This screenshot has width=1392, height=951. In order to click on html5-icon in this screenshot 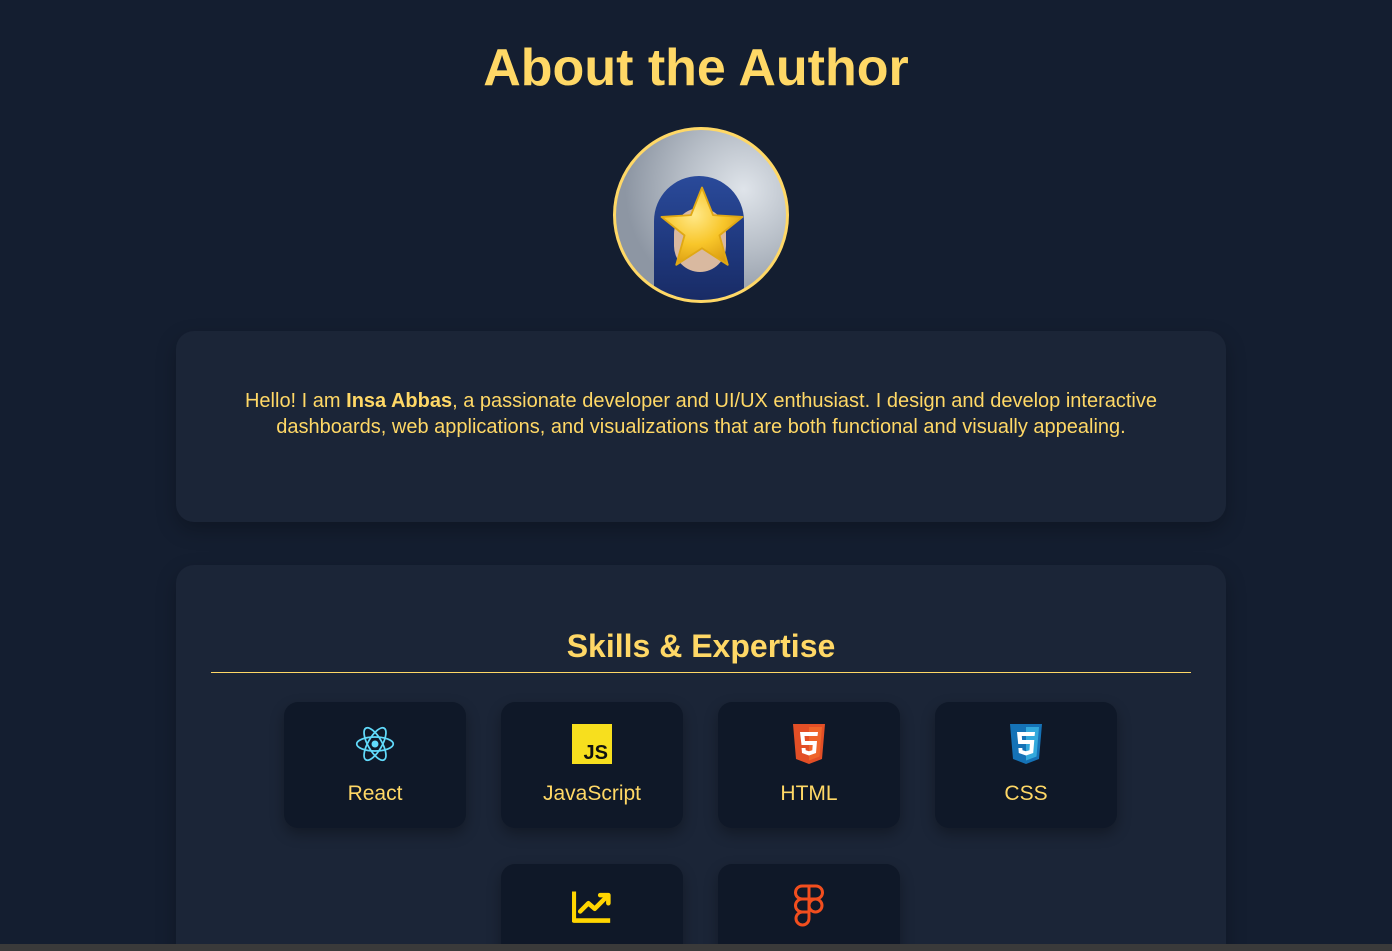, I will do `click(809, 744)`.